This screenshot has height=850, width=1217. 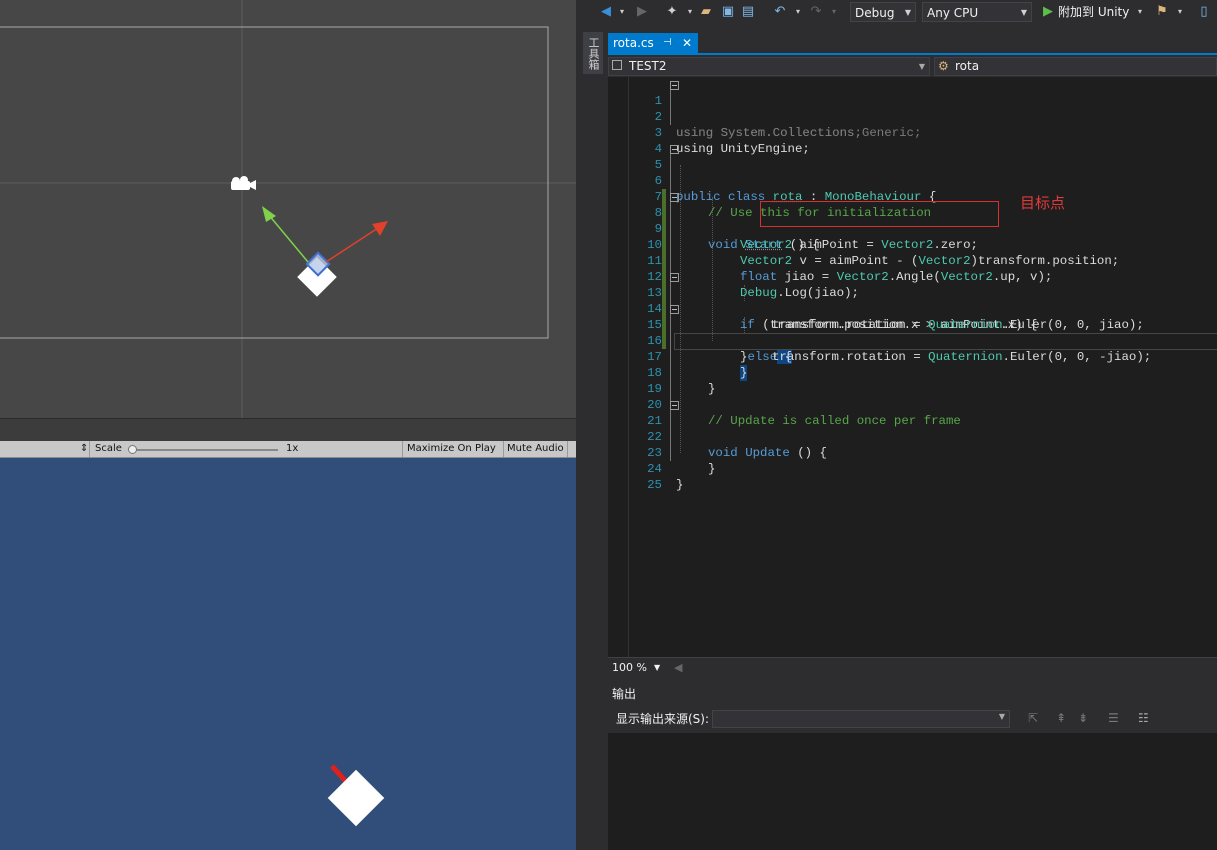 I want to click on code-line: 1 using System.Collections;, so click(x=735, y=108).